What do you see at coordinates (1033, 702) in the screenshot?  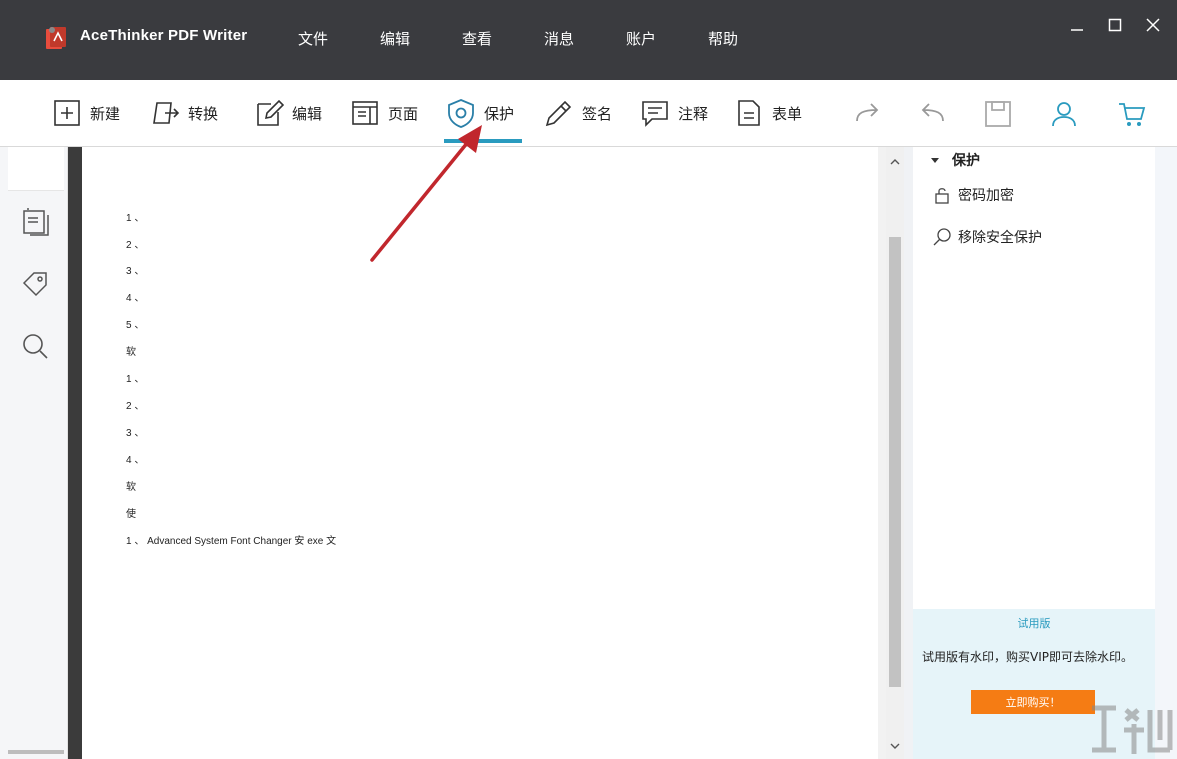 I see `buy-now-button: 立即购买！` at bounding box center [1033, 702].